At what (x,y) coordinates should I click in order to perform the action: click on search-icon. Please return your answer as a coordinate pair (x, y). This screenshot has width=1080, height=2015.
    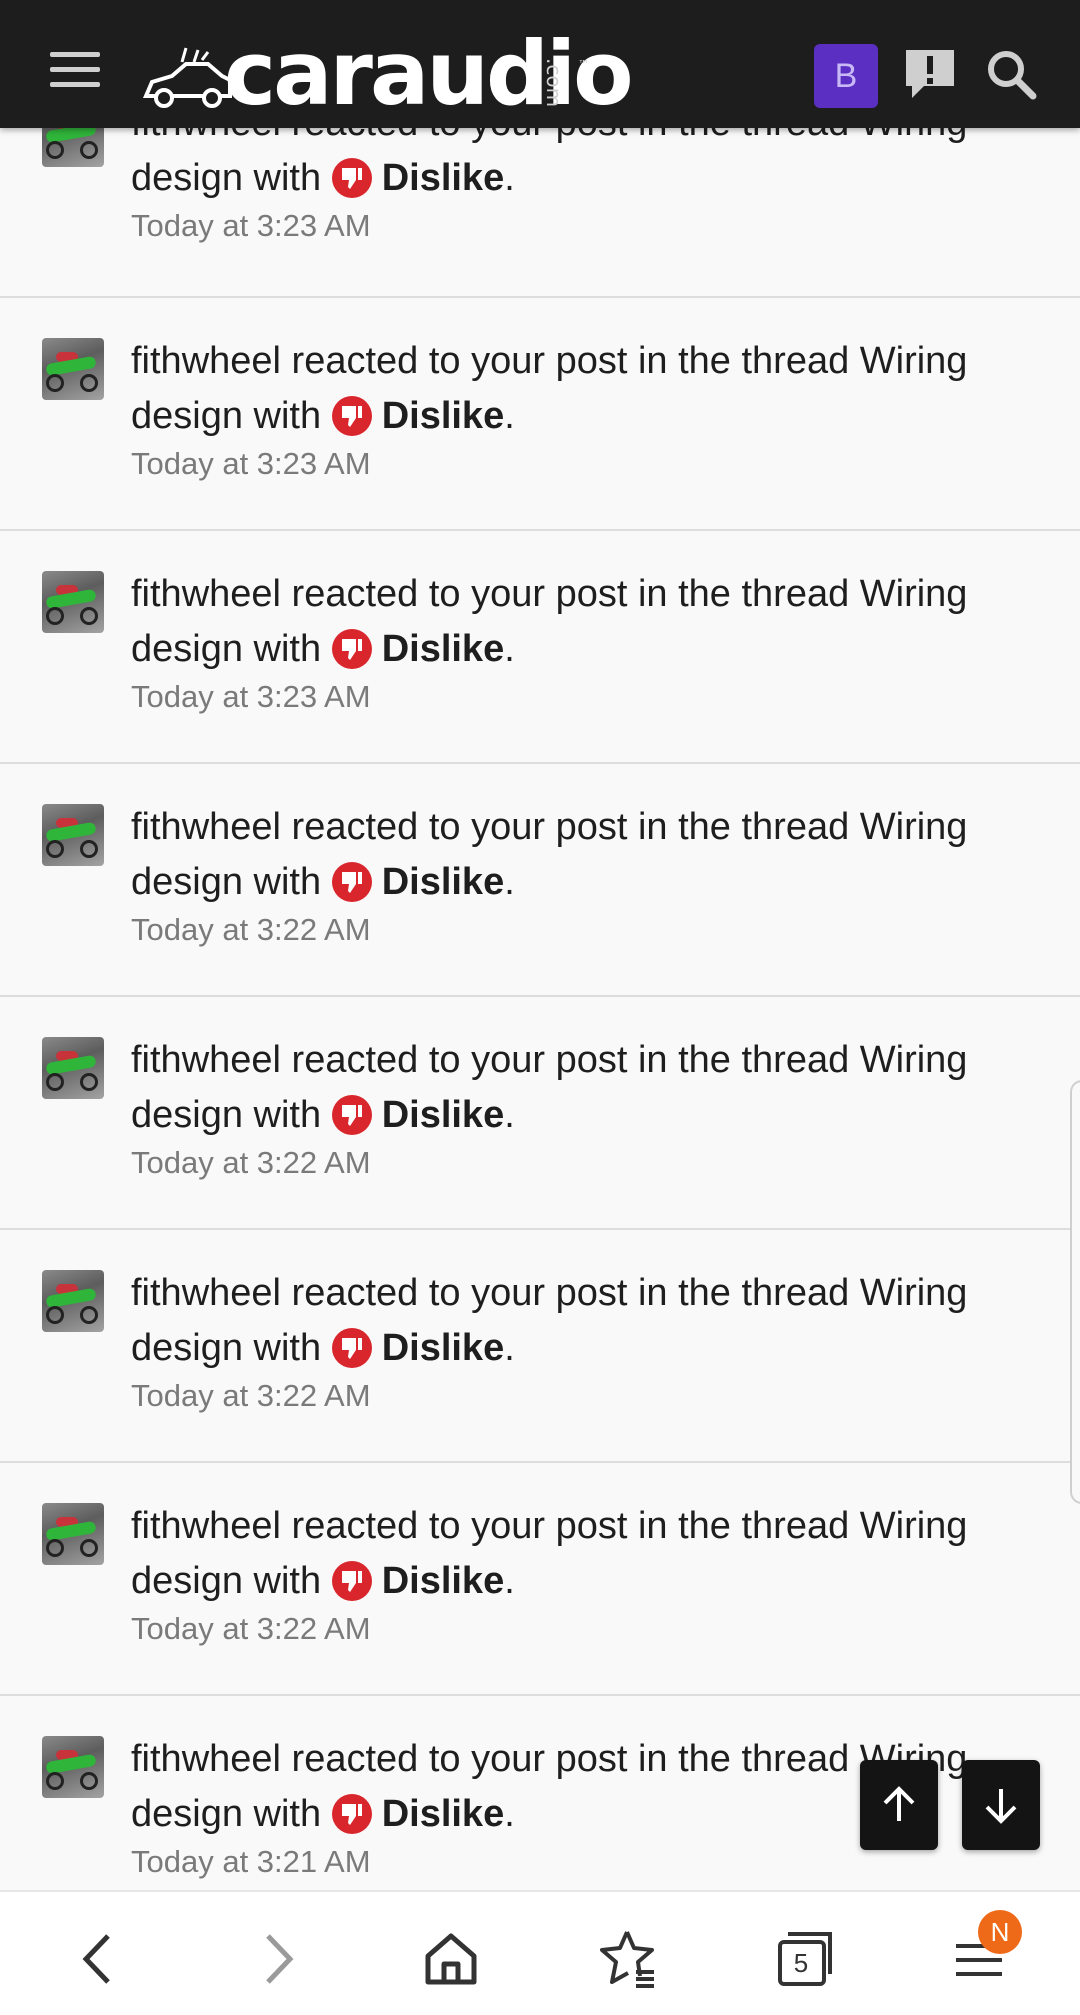
    Looking at the image, I should click on (1012, 75).